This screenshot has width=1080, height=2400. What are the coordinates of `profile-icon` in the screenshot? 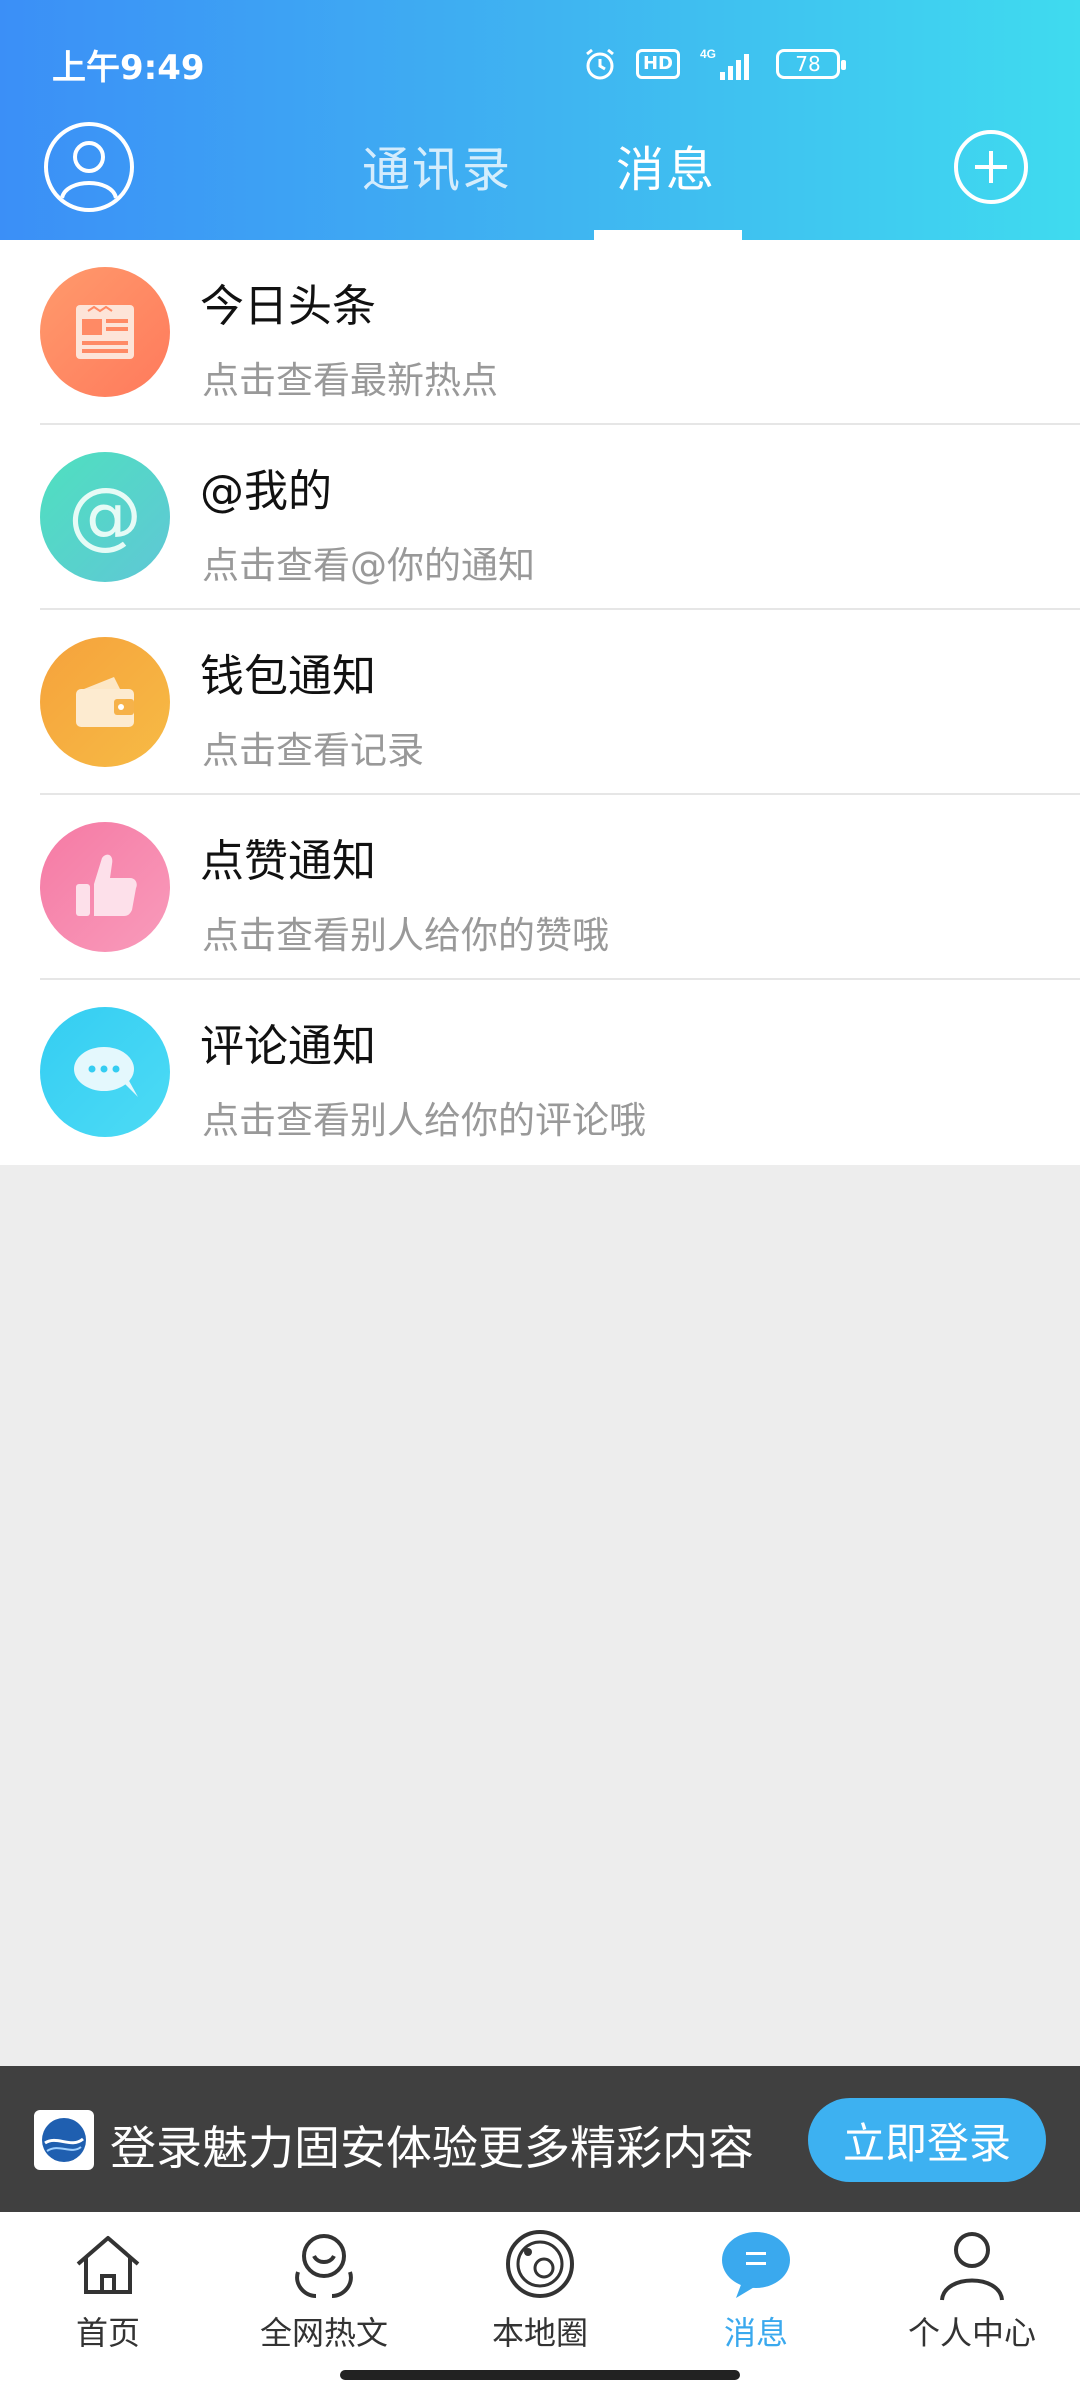 It's located at (89, 170).